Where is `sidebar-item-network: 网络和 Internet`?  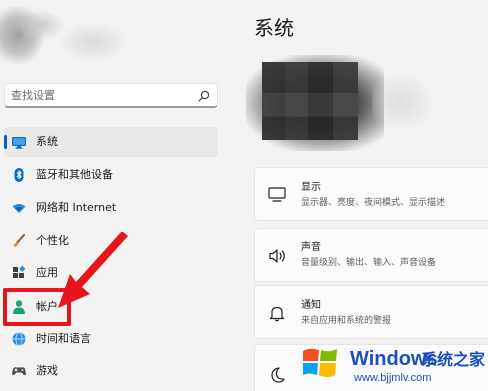
sidebar-item-network: 网络和 Internet is located at coordinates (111, 208).